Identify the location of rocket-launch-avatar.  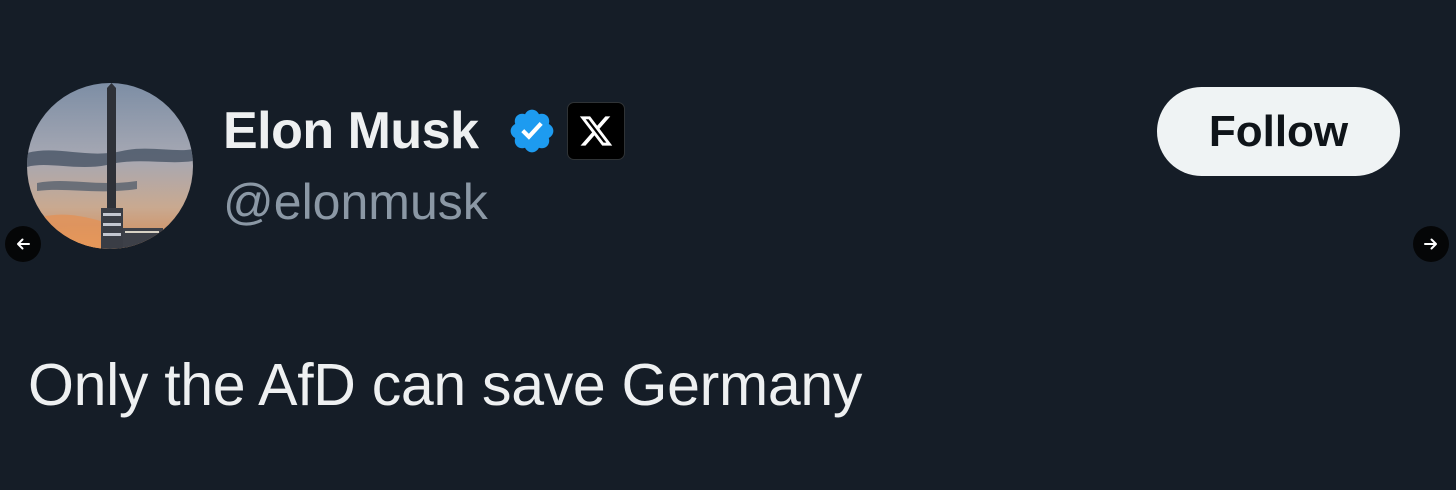
(110, 166).